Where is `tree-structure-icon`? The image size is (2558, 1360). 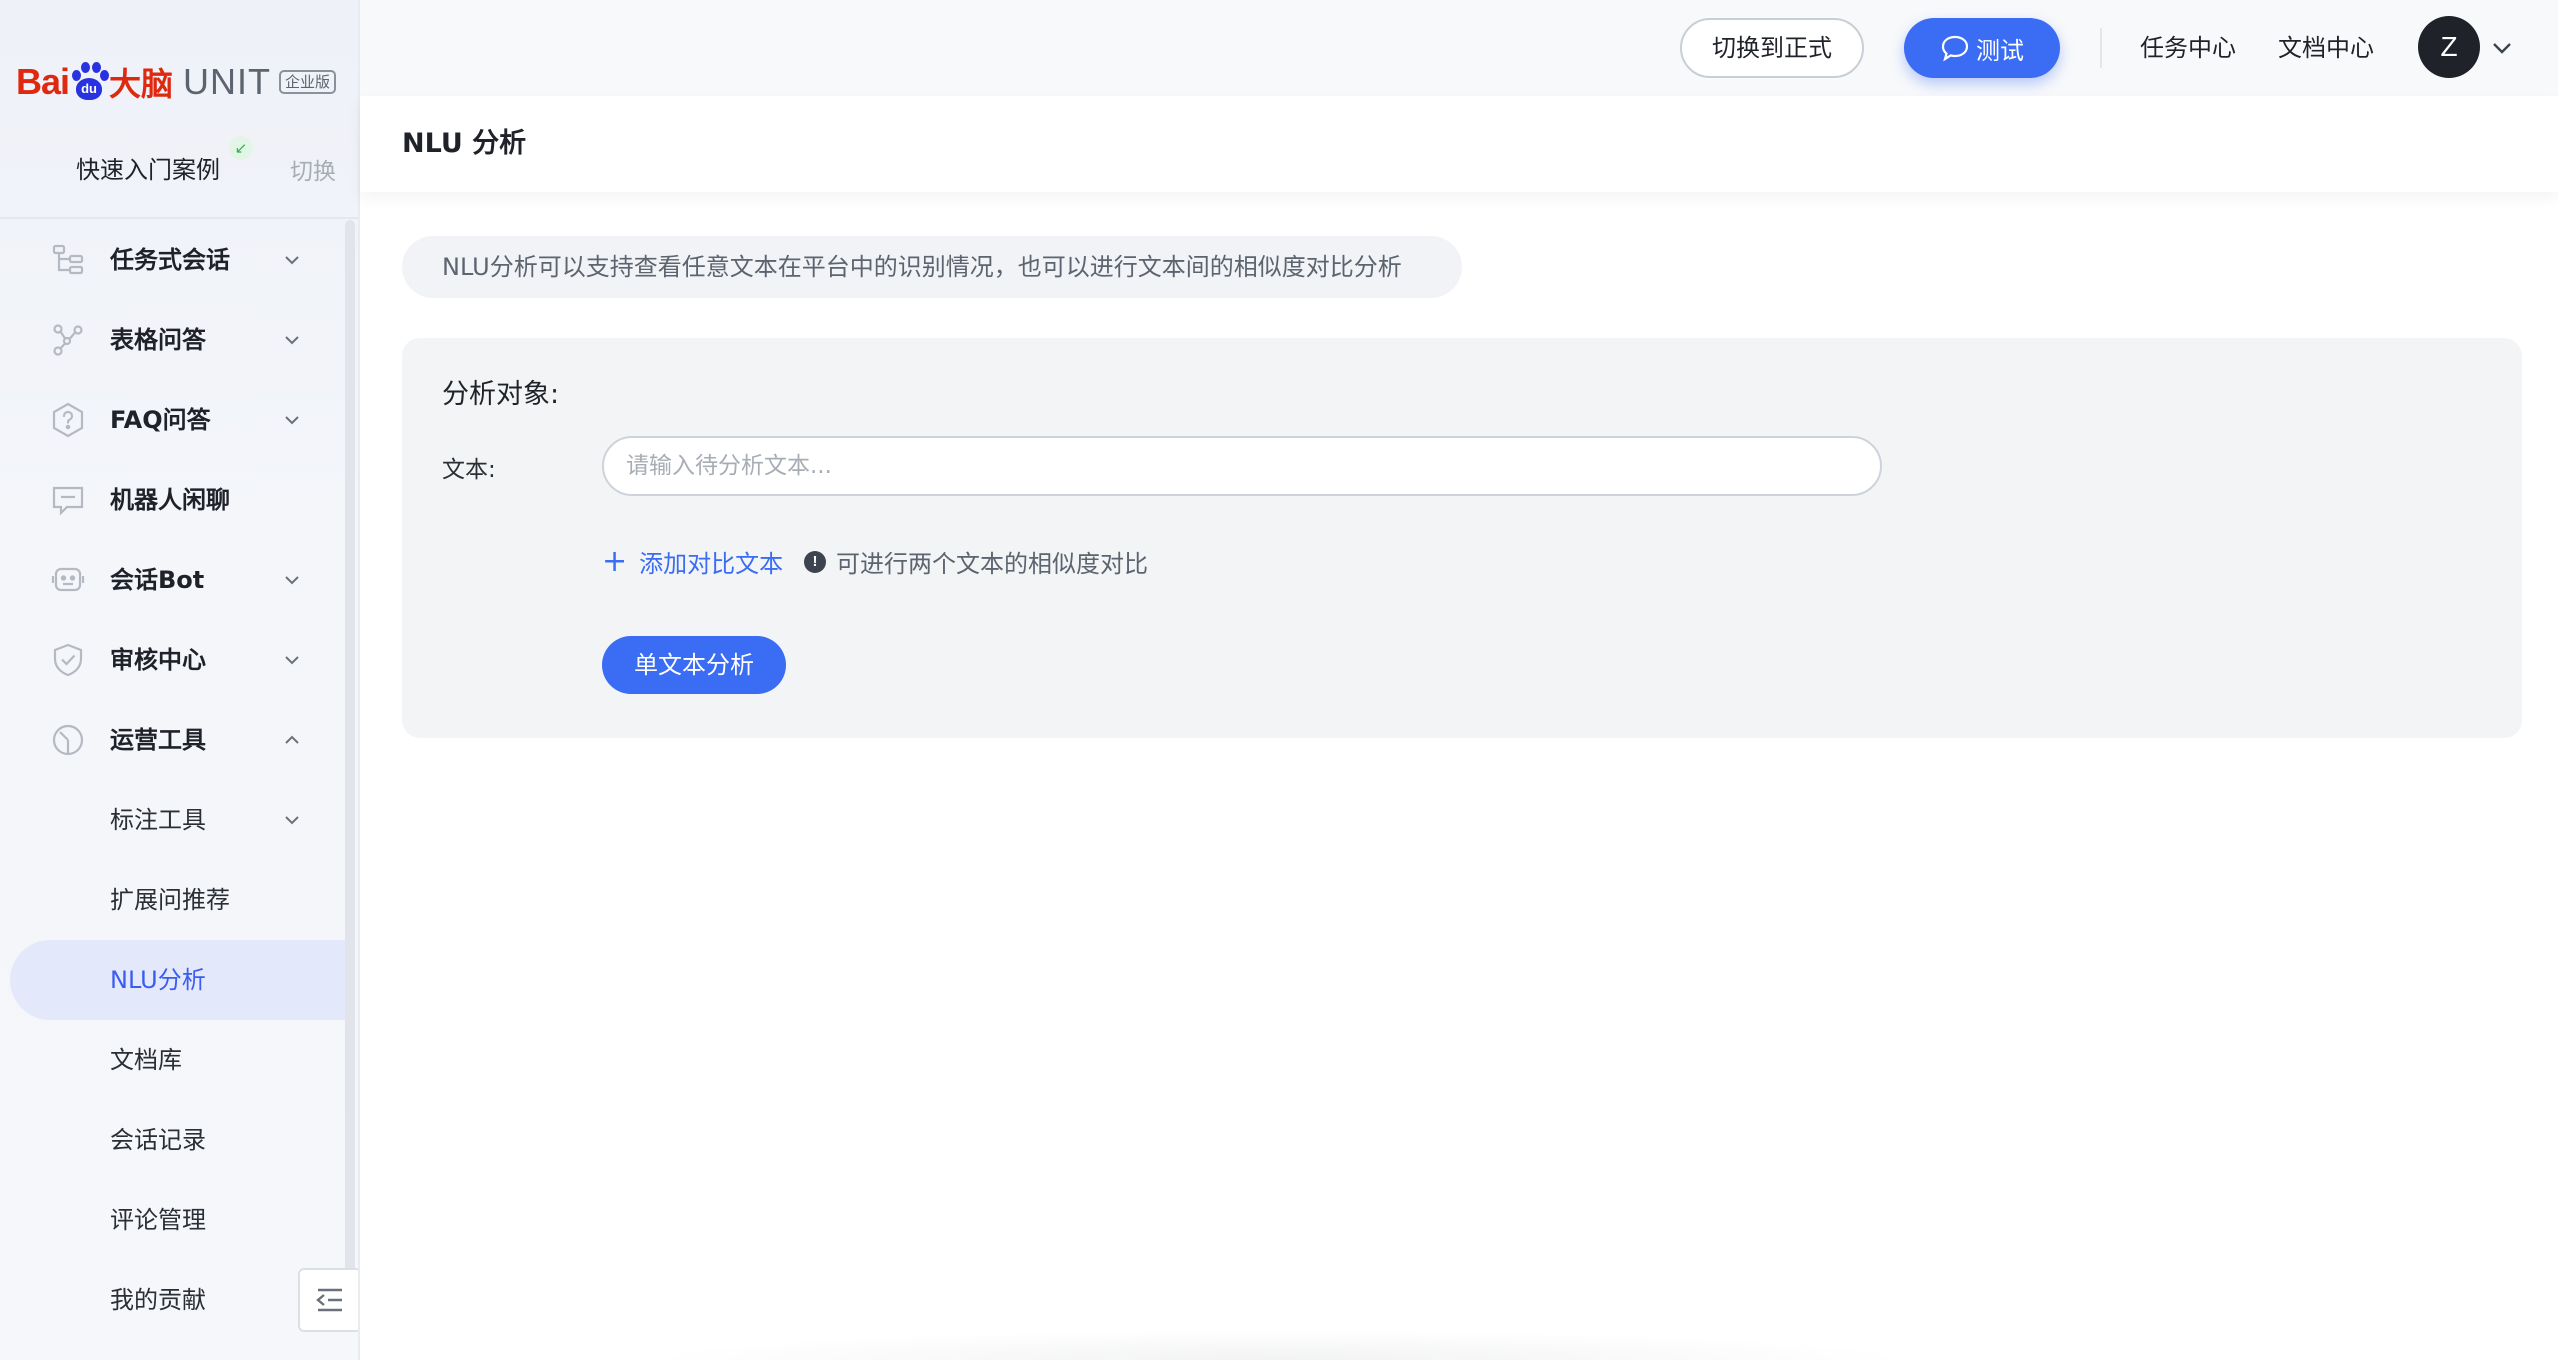 tree-structure-icon is located at coordinates (68, 259).